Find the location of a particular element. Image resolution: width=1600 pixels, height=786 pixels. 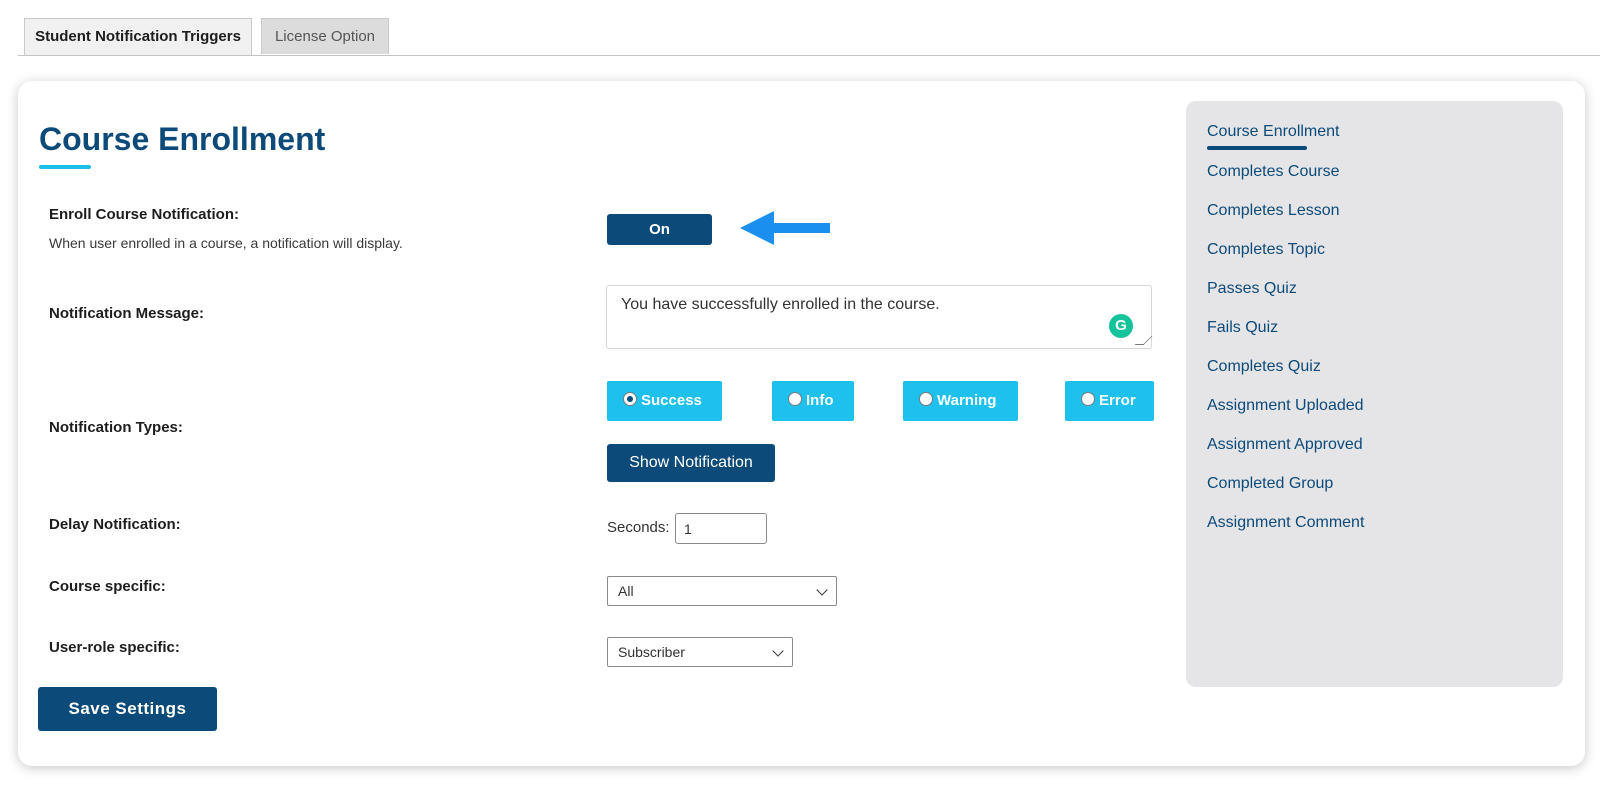

user-role-specific-value: Subscriber is located at coordinates (651, 652).